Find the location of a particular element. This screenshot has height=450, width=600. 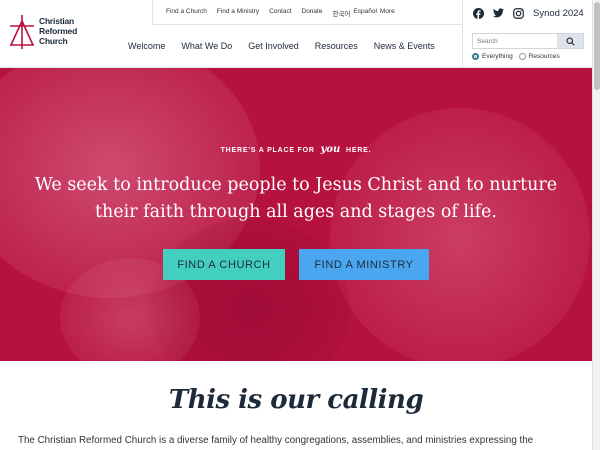

eyebrow-you: you is located at coordinates (330, 149).